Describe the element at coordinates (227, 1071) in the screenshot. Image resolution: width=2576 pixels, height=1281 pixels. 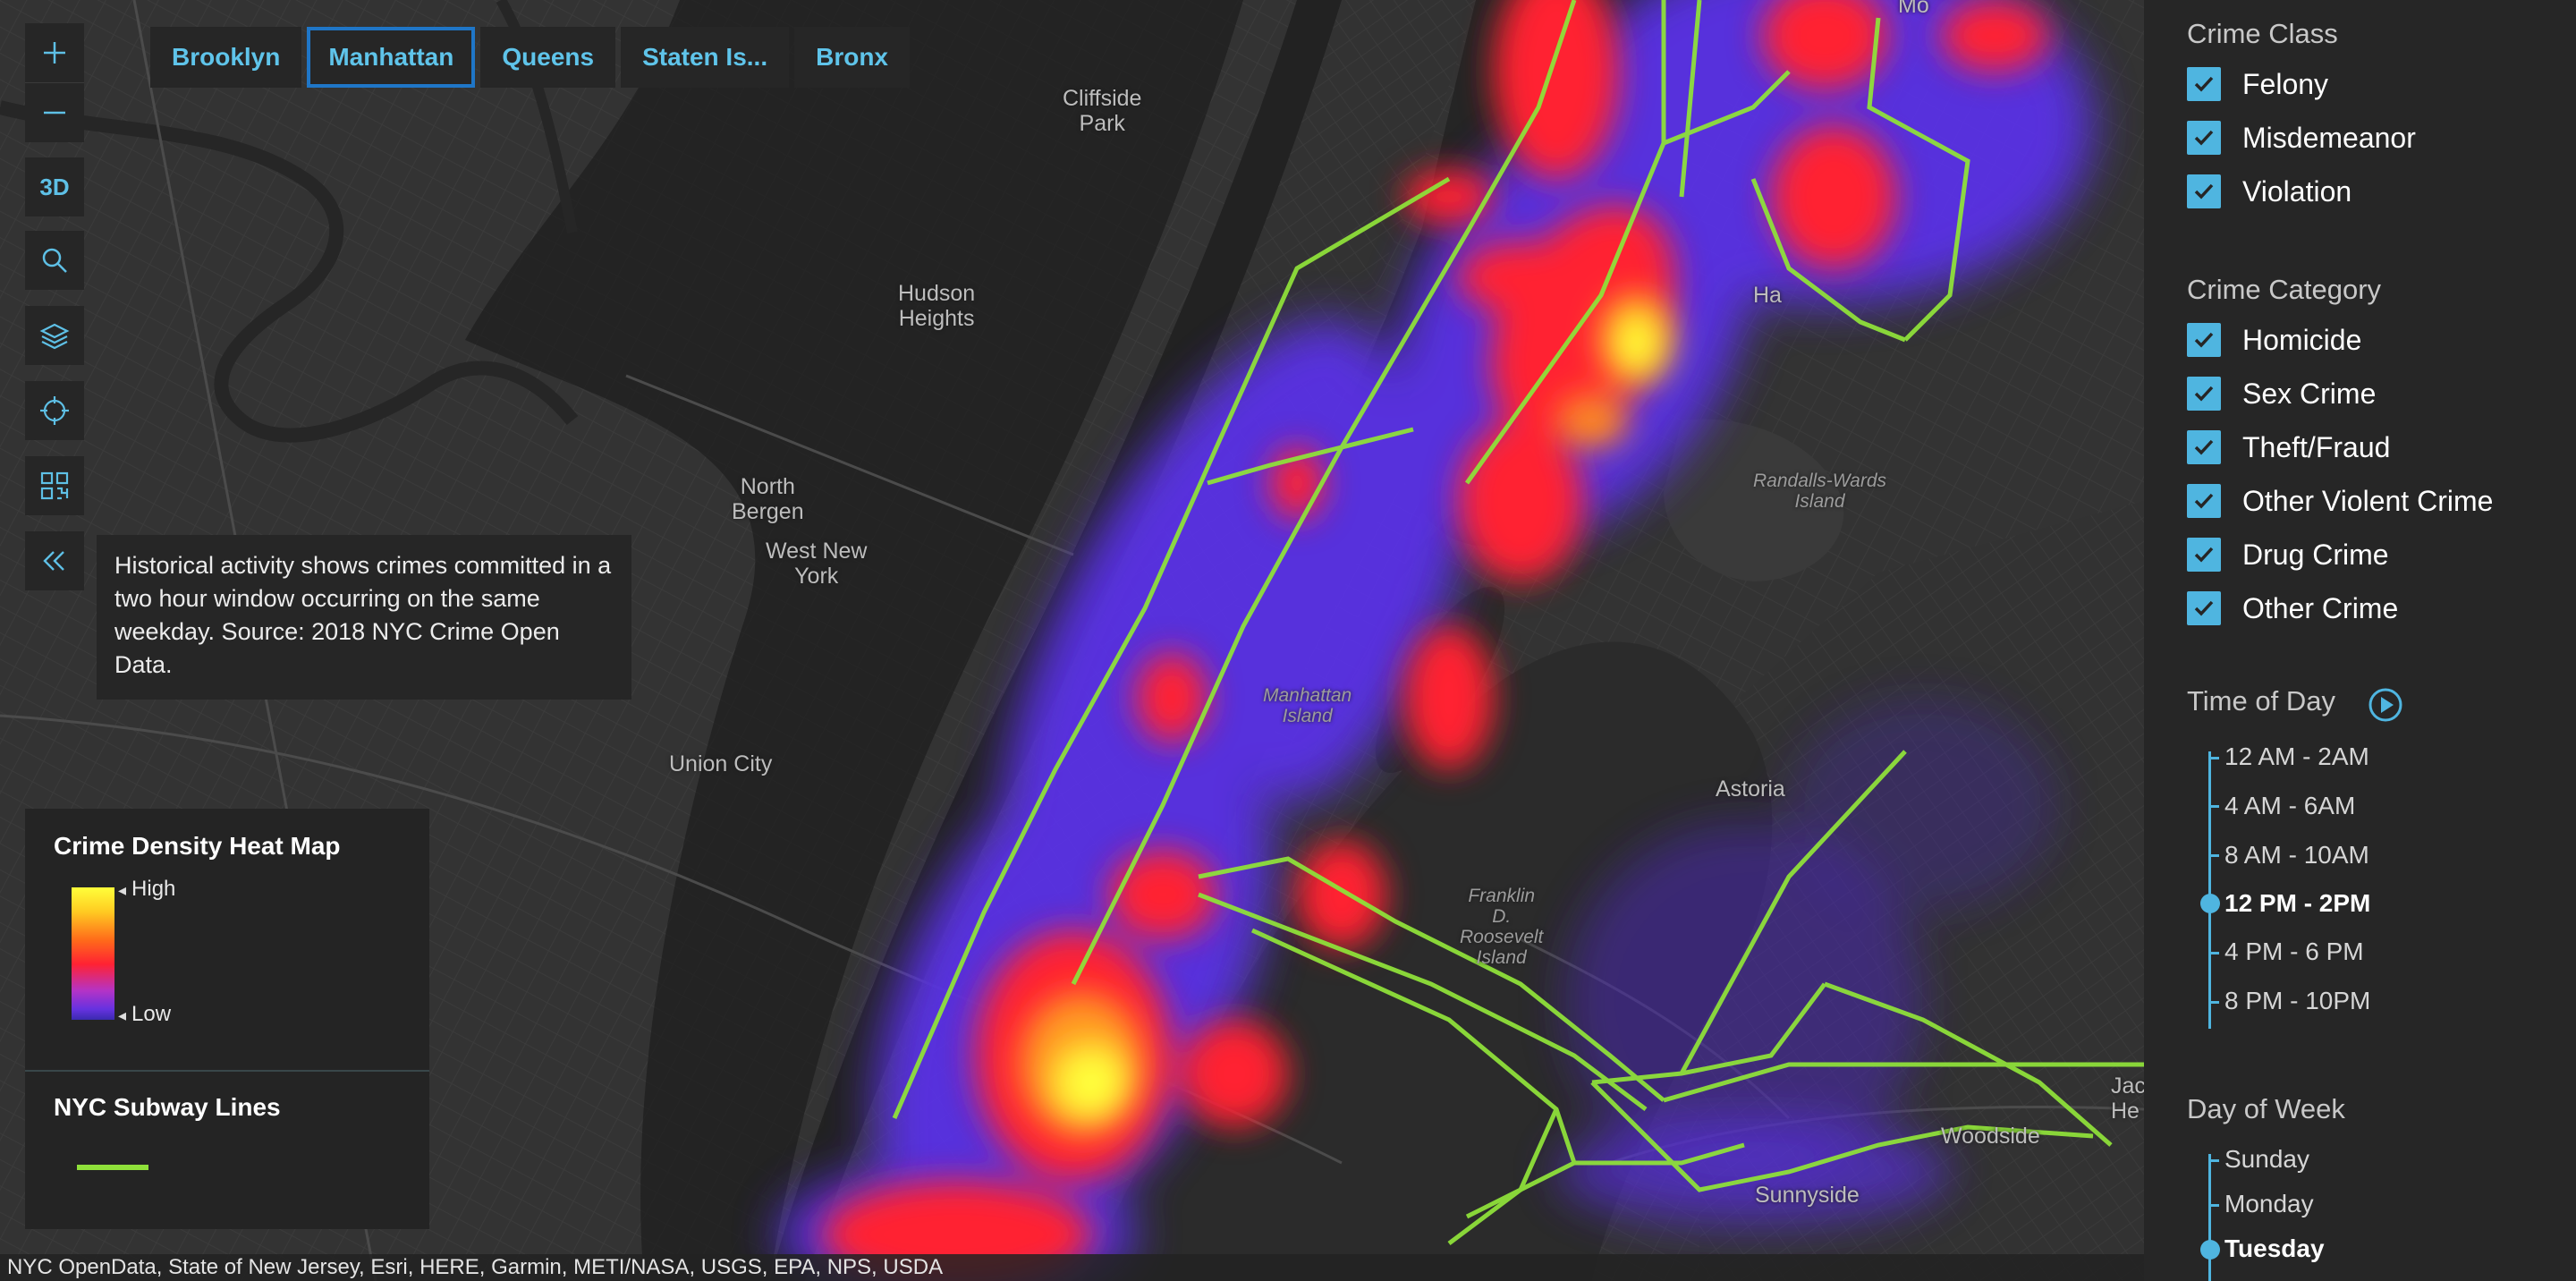
I see `legend-divider` at that location.